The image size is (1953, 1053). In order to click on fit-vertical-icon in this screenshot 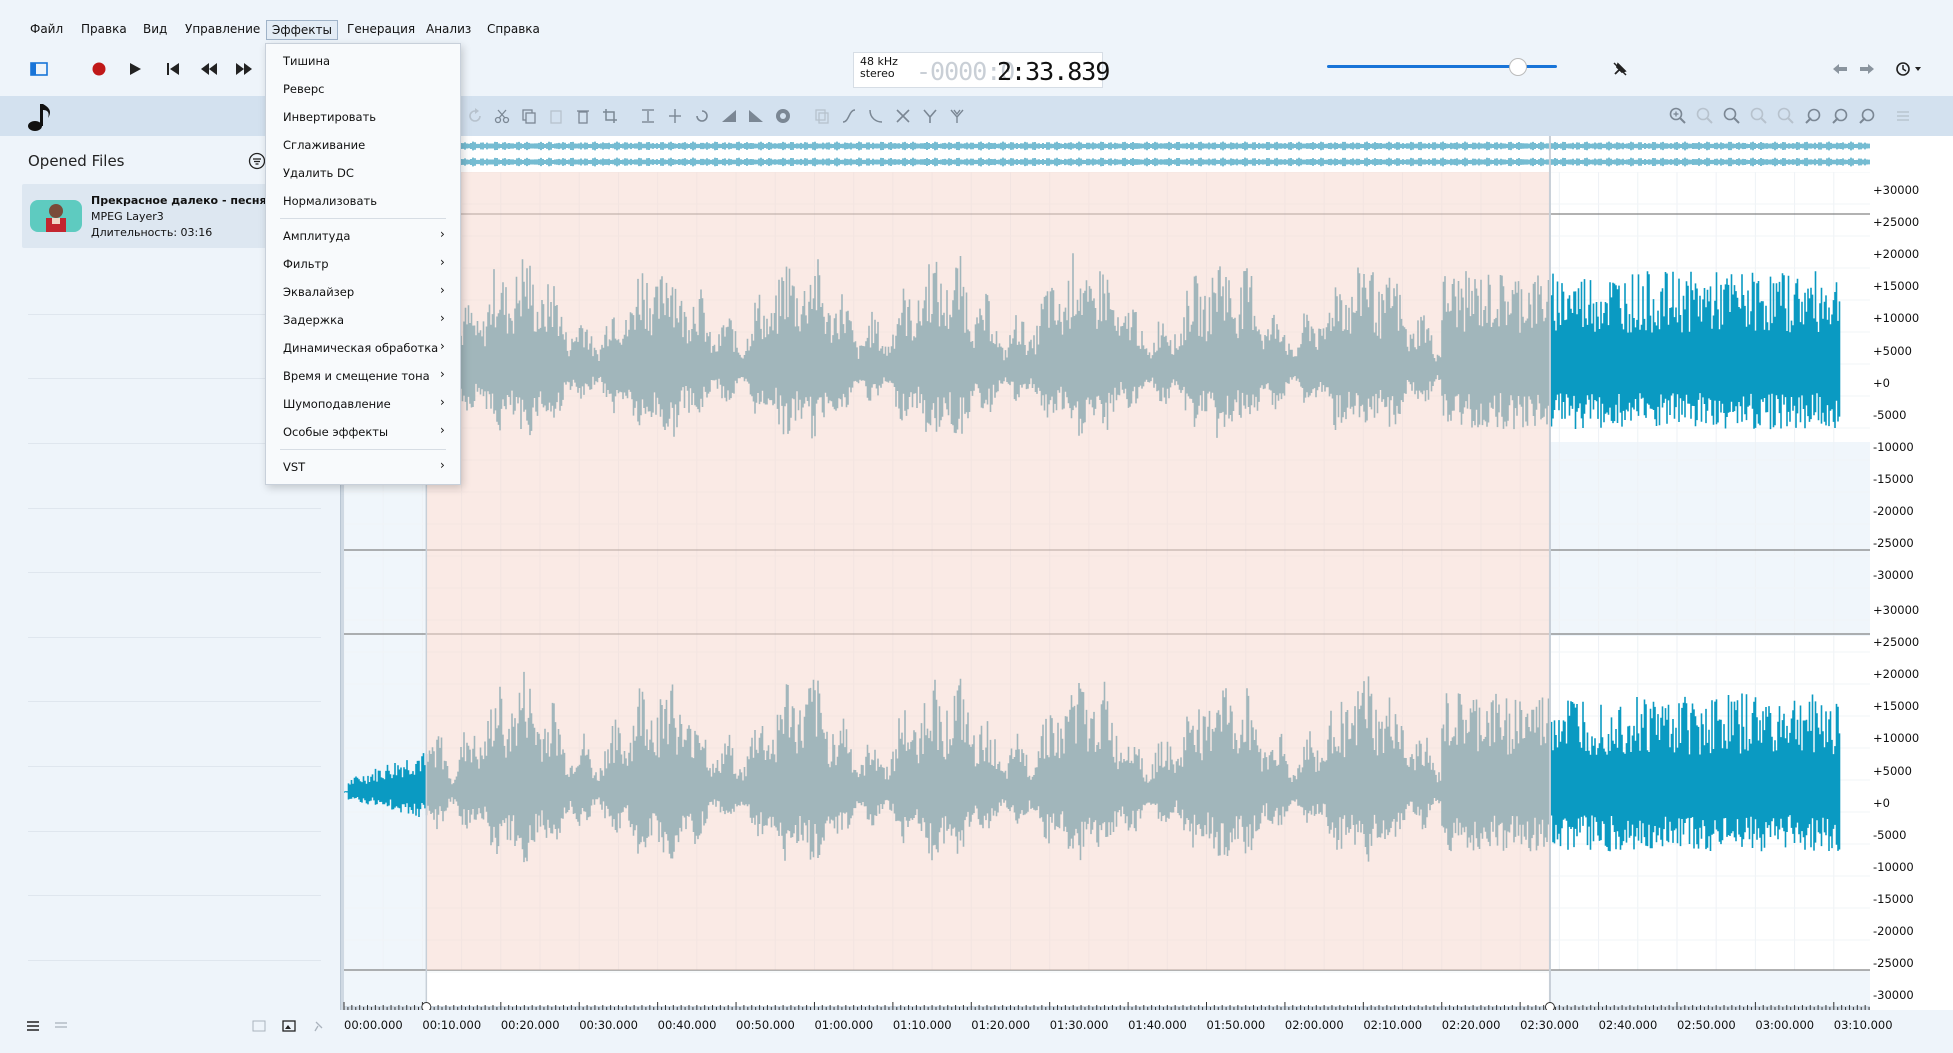, I will do `click(648, 116)`.